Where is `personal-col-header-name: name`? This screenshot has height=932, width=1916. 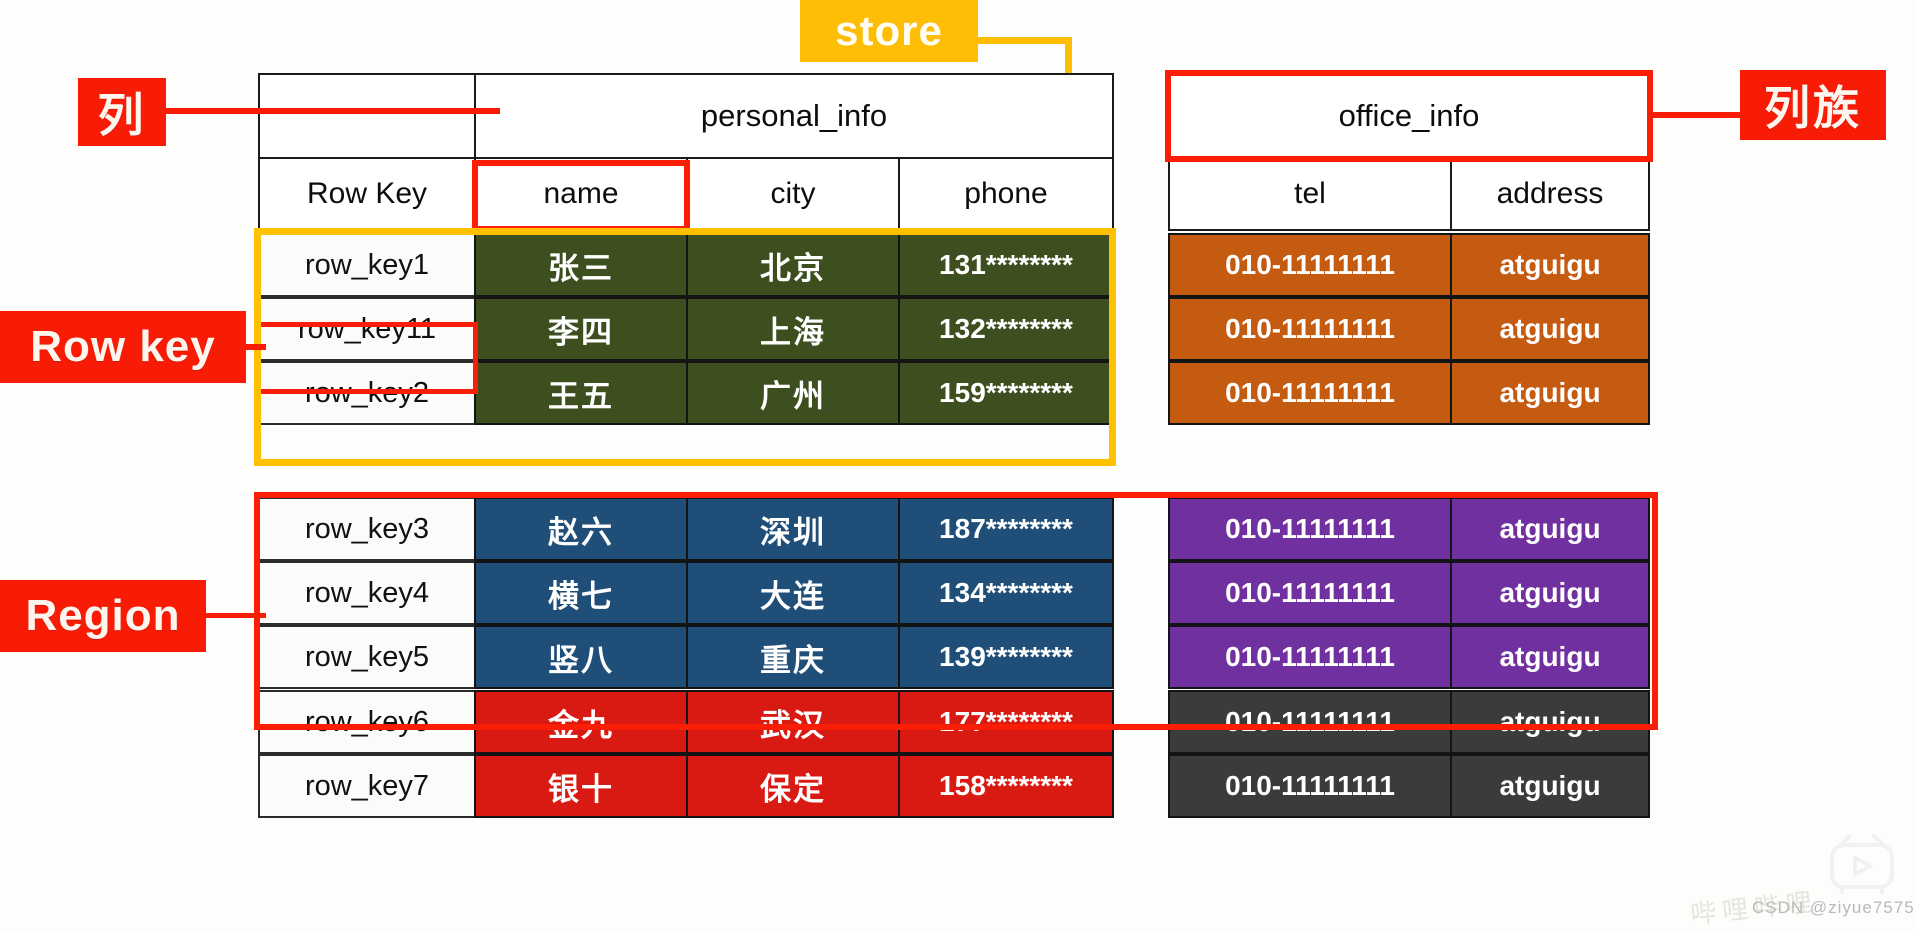 personal-col-header-name: name is located at coordinates (581, 194).